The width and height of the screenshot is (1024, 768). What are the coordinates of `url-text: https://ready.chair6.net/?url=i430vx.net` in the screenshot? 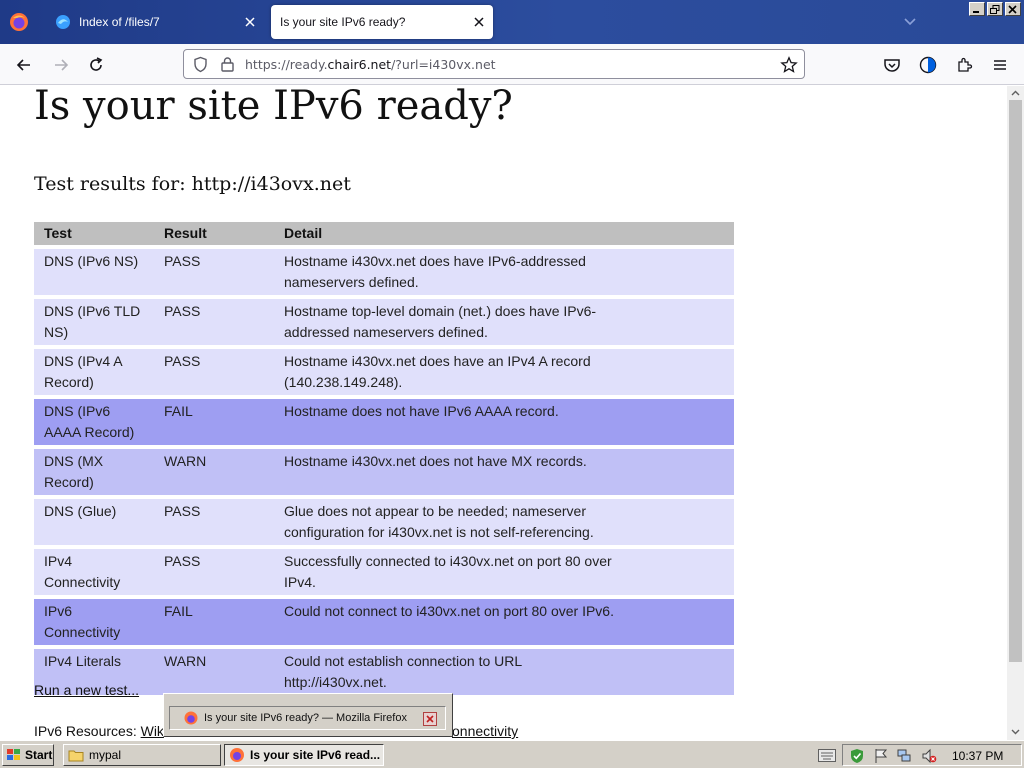 It's located at (370, 64).